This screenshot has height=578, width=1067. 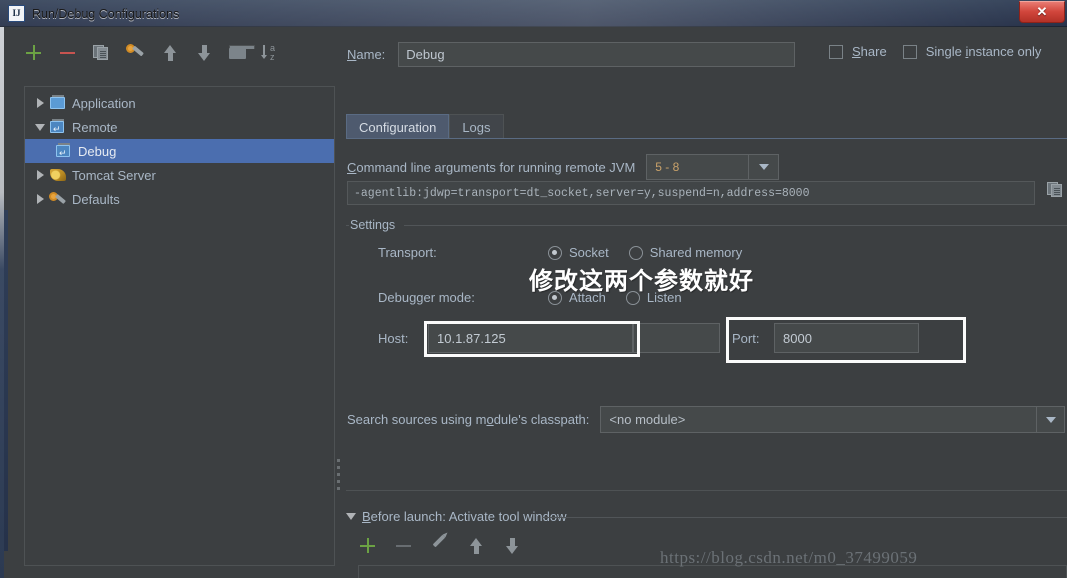 I want to click on edit-defaults-icon, so click(x=136, y=53).